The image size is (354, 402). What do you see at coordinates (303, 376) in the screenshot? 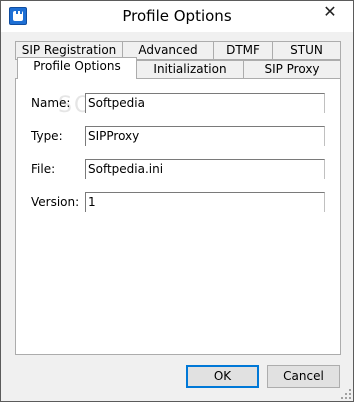
I see `cancel-button: Cancel` at bounding box center [303, 376].